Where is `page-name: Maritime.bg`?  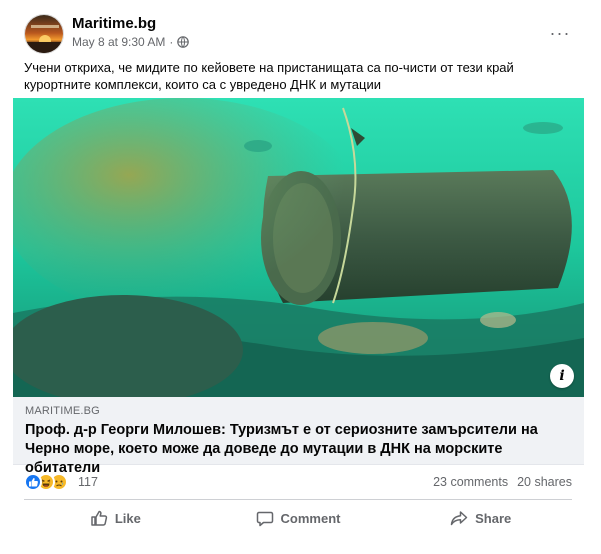 page-name: Maritime.bg is located at coordinates (114, 23).